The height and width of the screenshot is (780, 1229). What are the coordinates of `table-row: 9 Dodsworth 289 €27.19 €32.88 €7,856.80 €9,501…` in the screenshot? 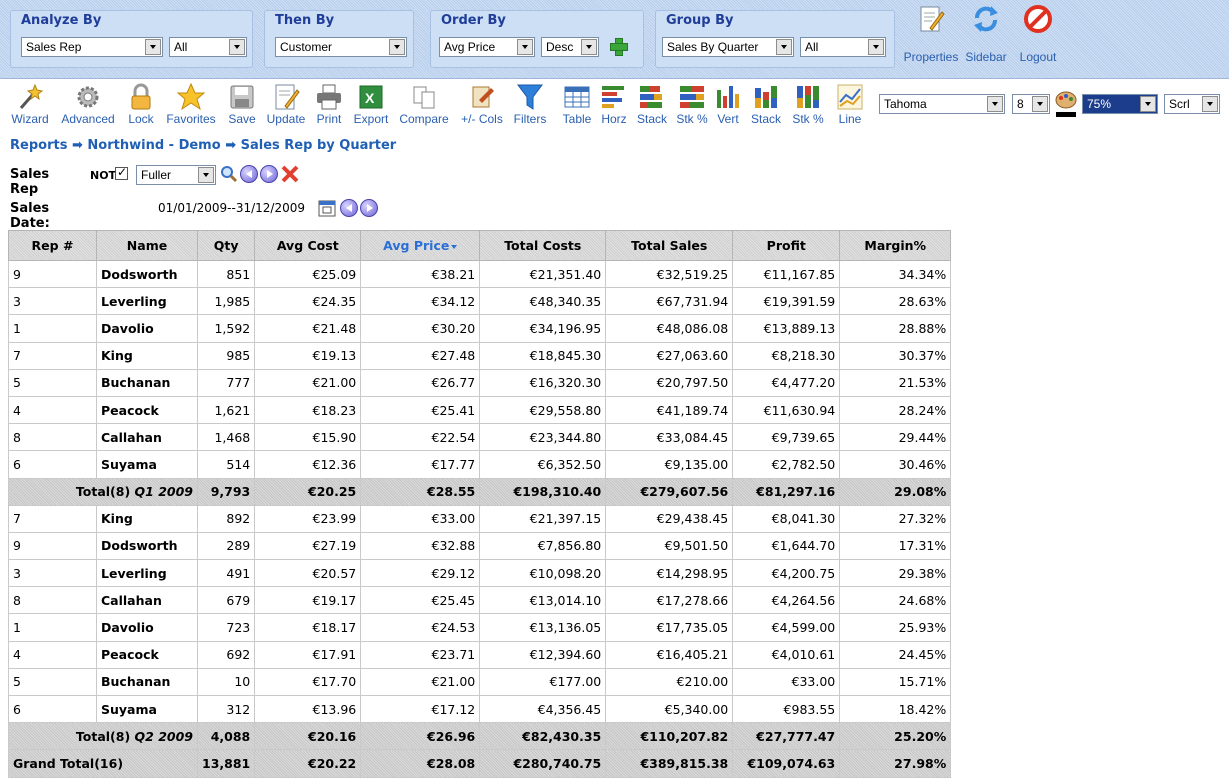 It's located at (480, 546).